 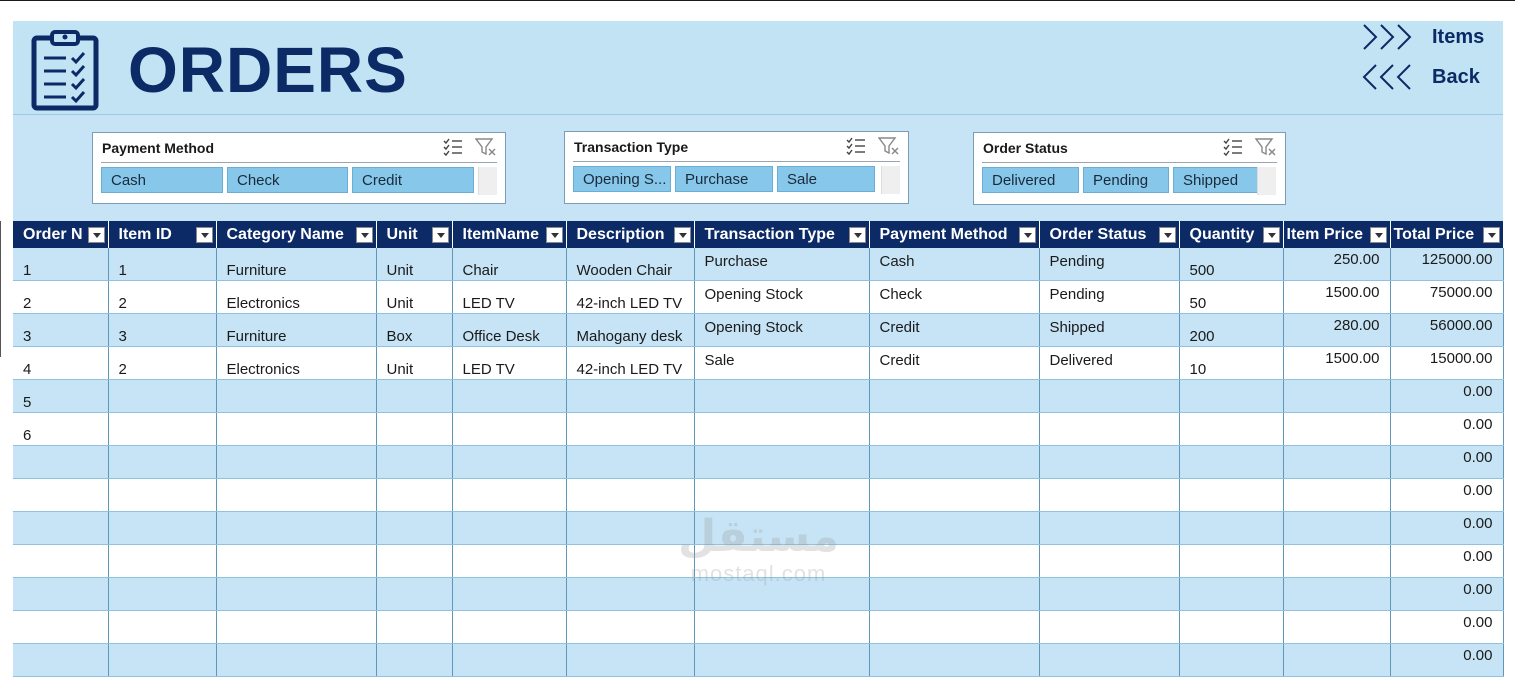 What do you see at coordinates (509, 264) in the screenshot?
I see `table-cell: Chair` at bounding box center [509, 264].